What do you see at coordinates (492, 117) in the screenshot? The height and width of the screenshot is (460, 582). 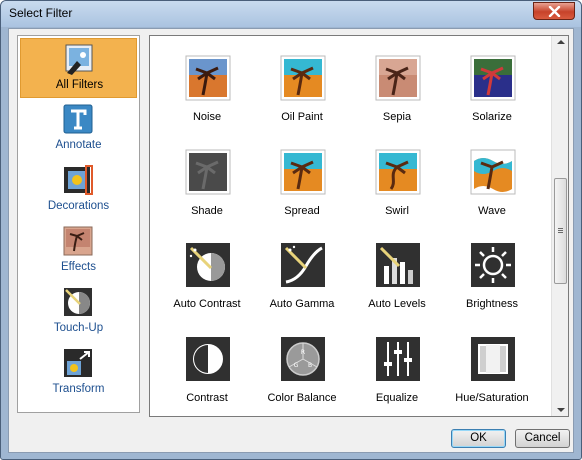 I see `filter-label: Solarize` at bounding box center [492, 117].